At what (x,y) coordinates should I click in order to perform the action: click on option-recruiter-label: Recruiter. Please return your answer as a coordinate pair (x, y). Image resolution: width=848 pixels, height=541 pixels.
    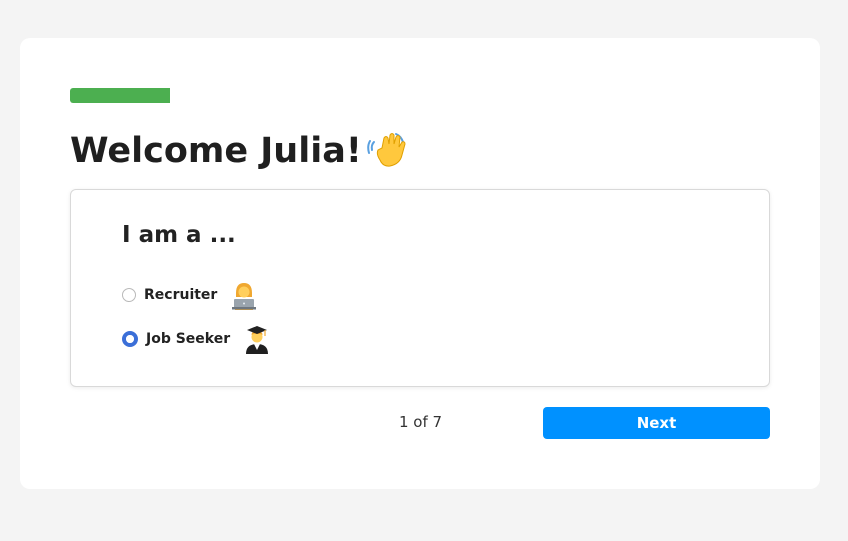
    Looking at the image, I should click on (181, 295).